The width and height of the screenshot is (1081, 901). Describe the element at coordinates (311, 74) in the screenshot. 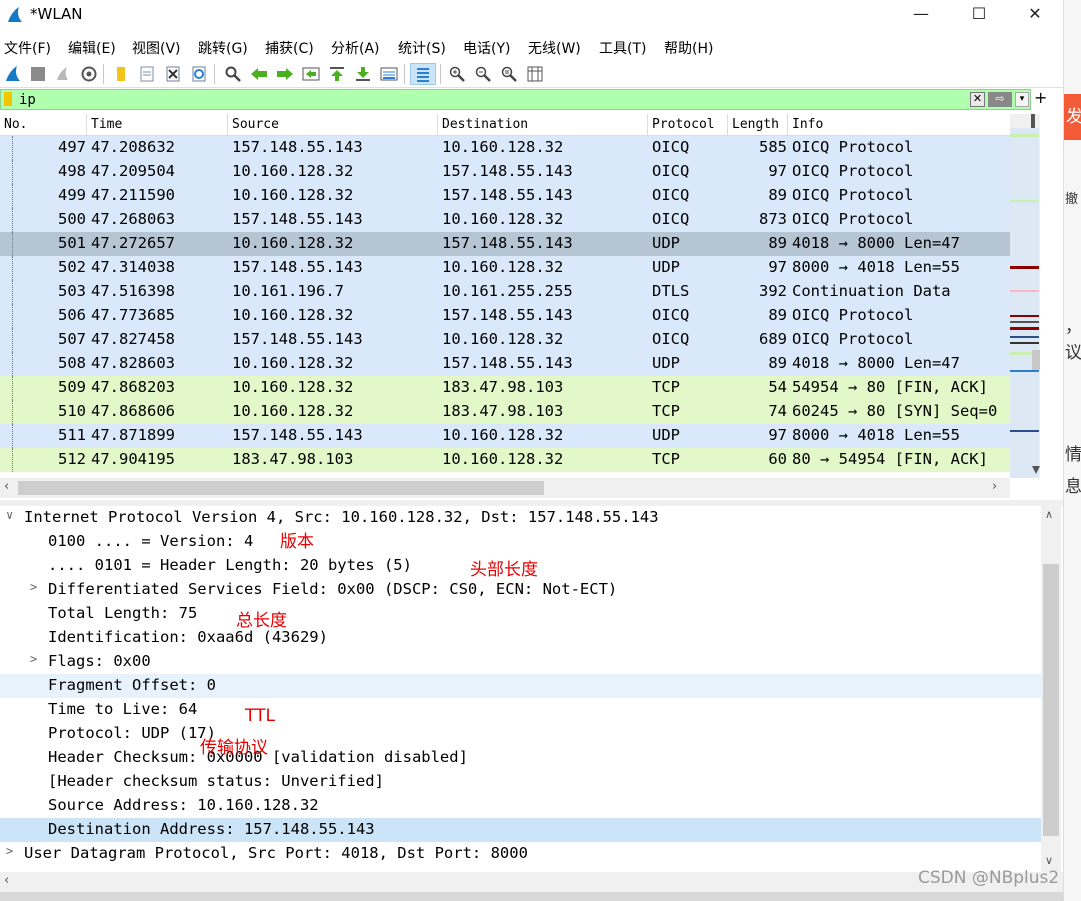

I see `go-to-packet-icon` at that location.